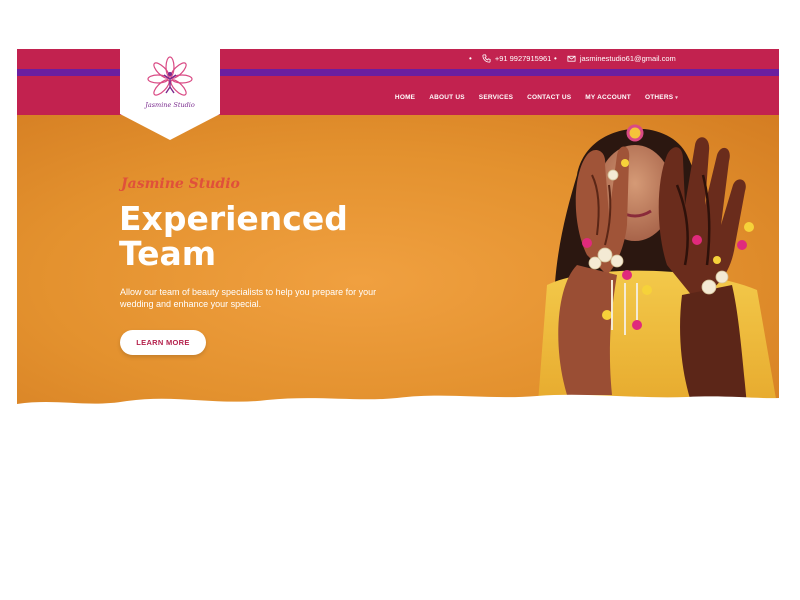 Image resolution: width=800 pixels, height=600 pixels. I want to click on logo-badge: Jasmine Studio, so click(170, 94).